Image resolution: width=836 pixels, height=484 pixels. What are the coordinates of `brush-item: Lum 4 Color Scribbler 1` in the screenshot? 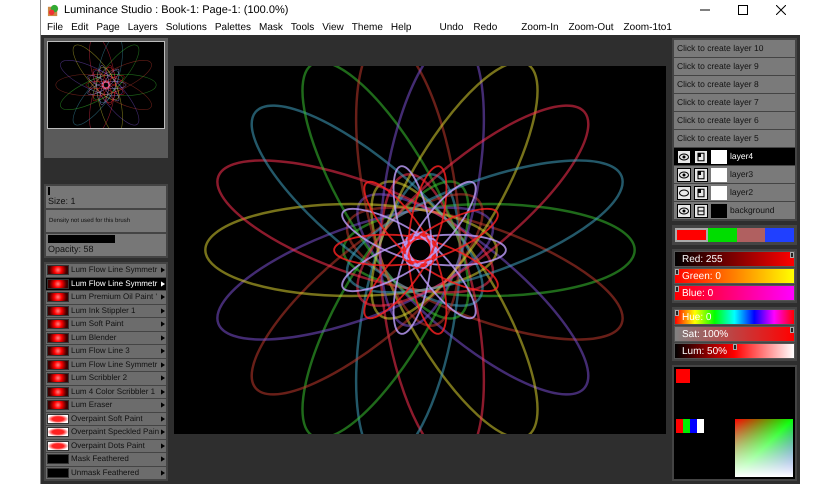 It's located at (106, 392).